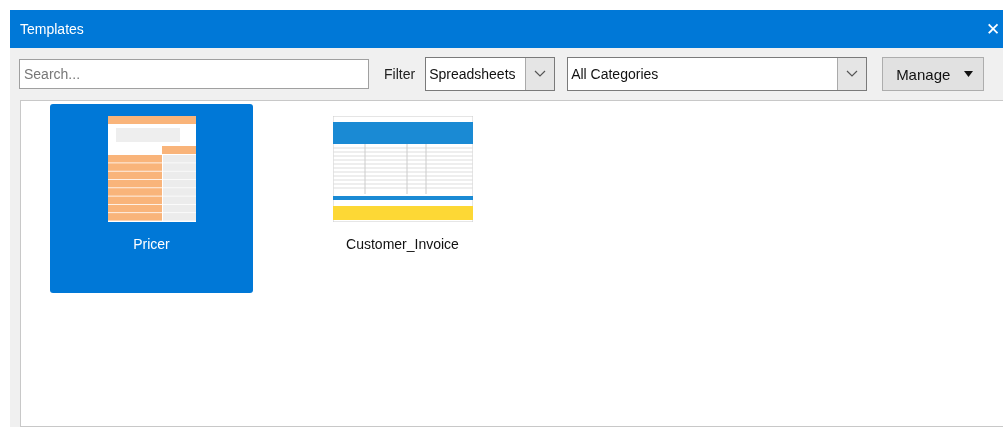 Image resolution: width=1003 pixels, height=427 pixels. I want to click on window-title: Templates, so click(52, 29).